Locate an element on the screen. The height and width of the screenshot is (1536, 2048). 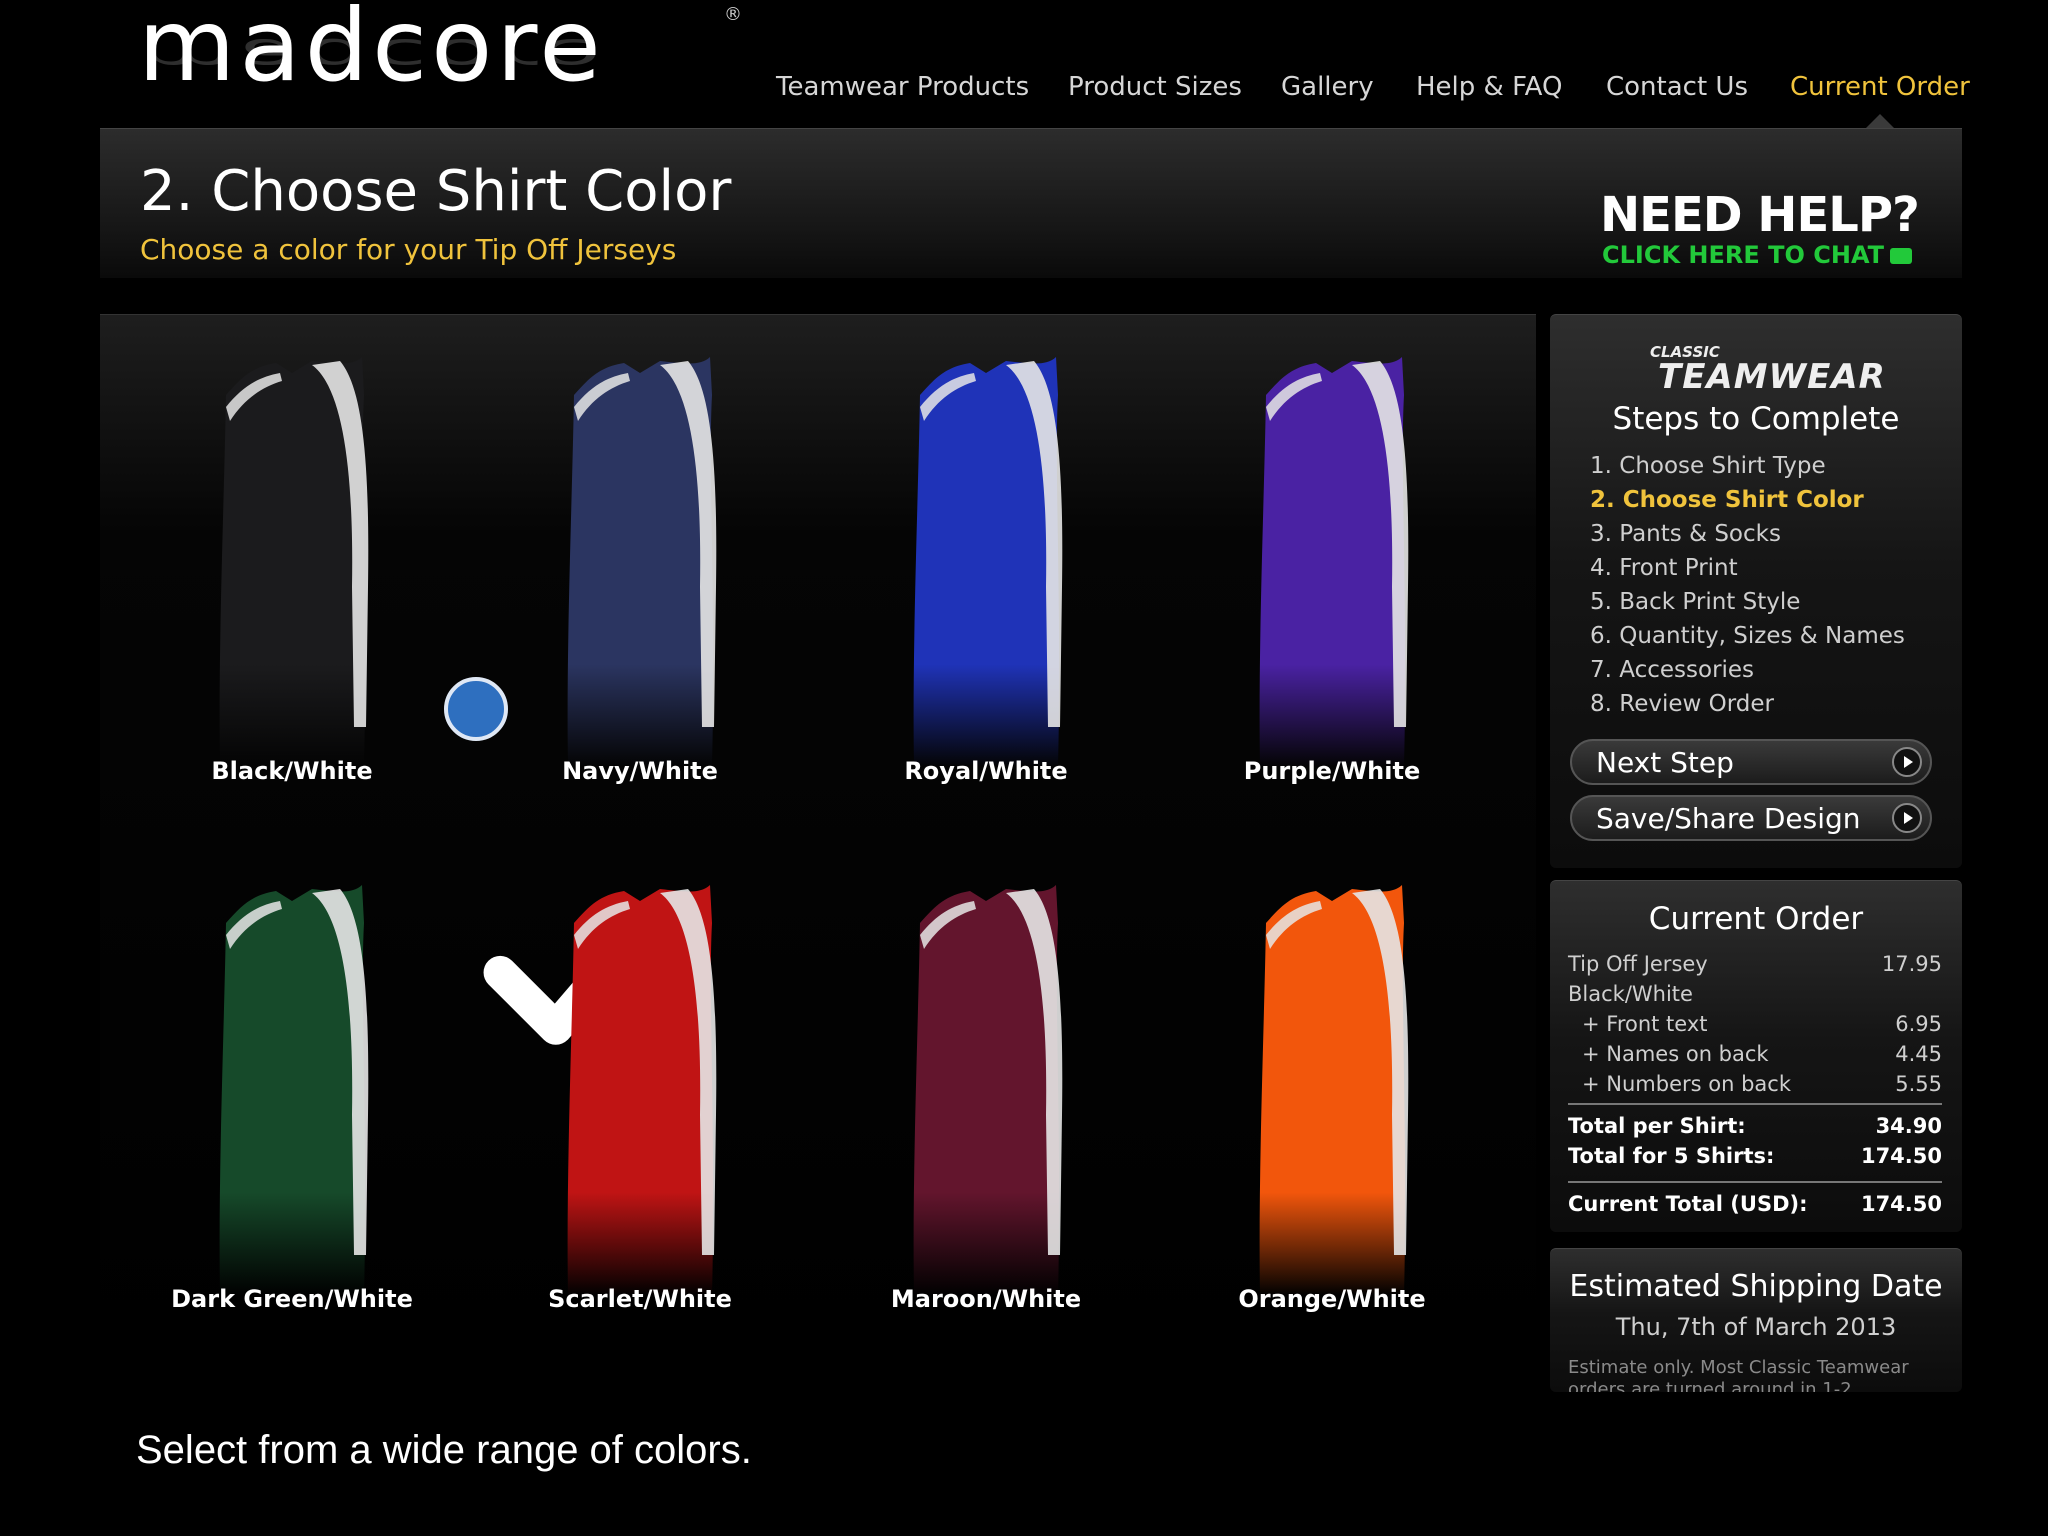
swatch-label: Navy/White is located at coordinates (640, 771).